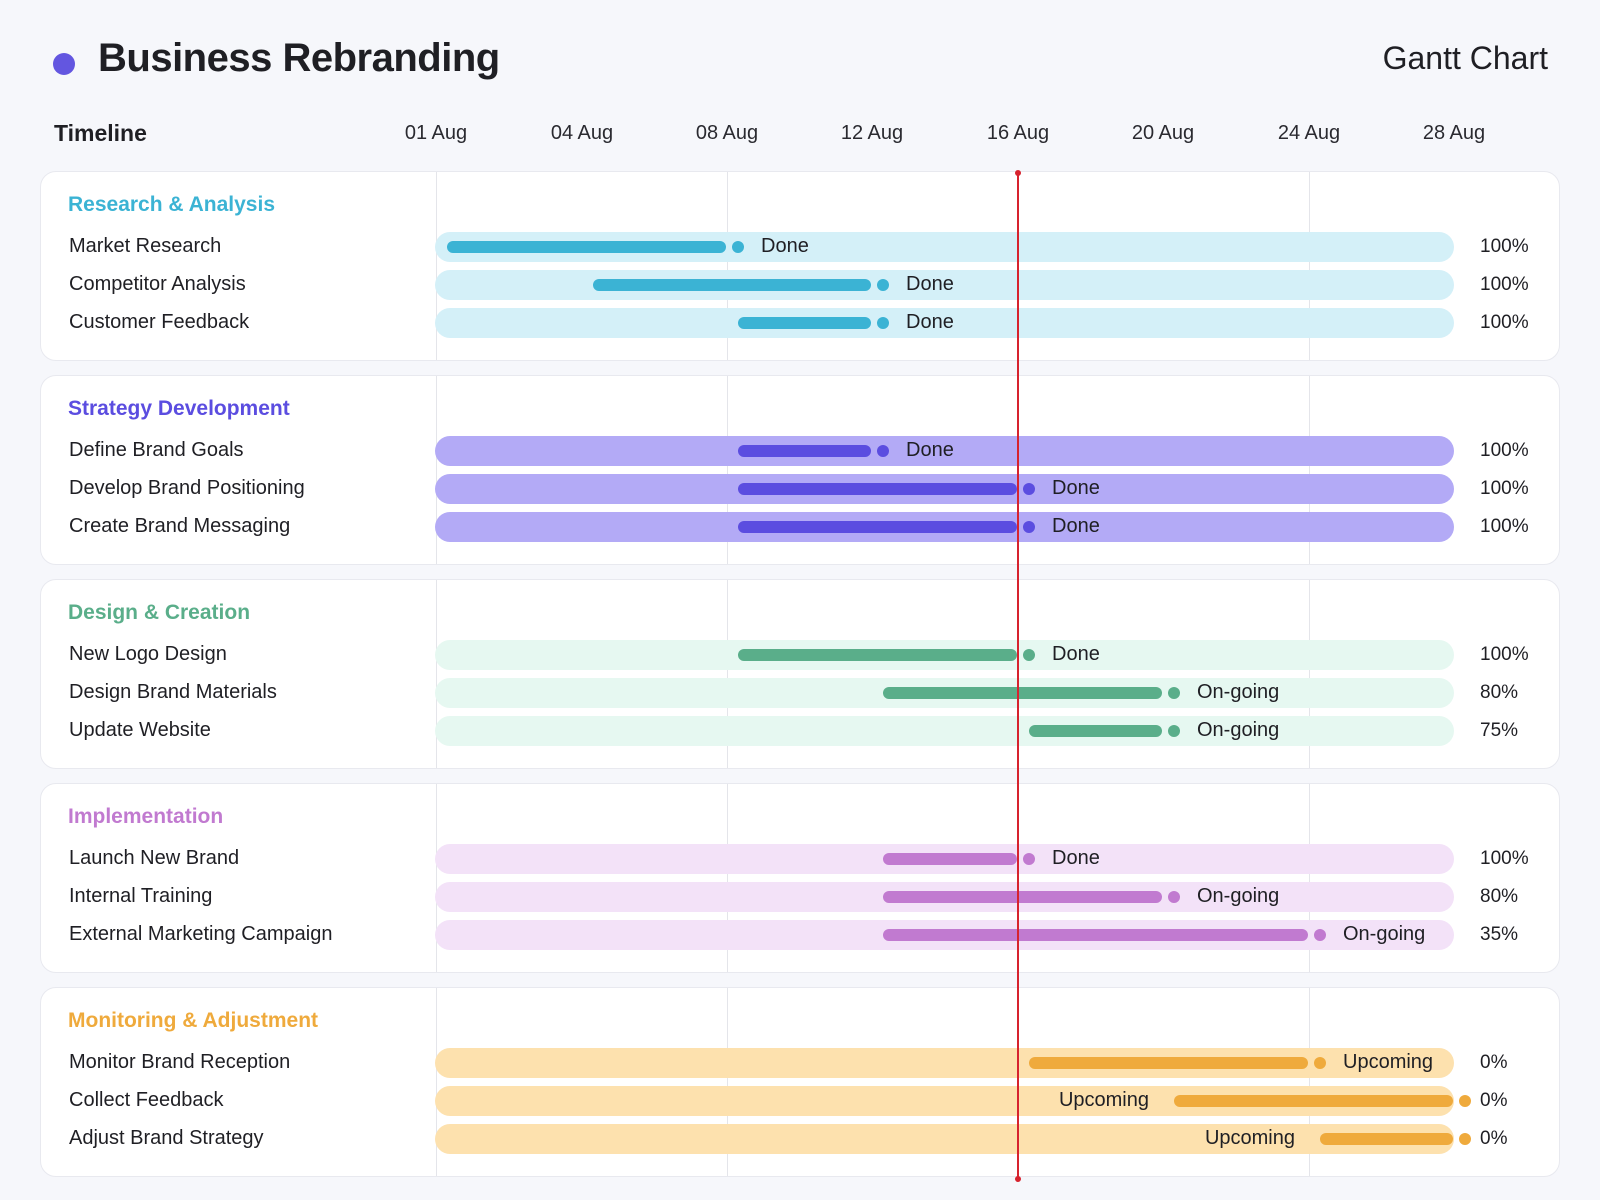 The height and width of the screenshot is (1200, 1600). Describe the element at coordinates (193, 1020) in the screenshot. I see `group-title: Monitoring & Adjustment` at that location.